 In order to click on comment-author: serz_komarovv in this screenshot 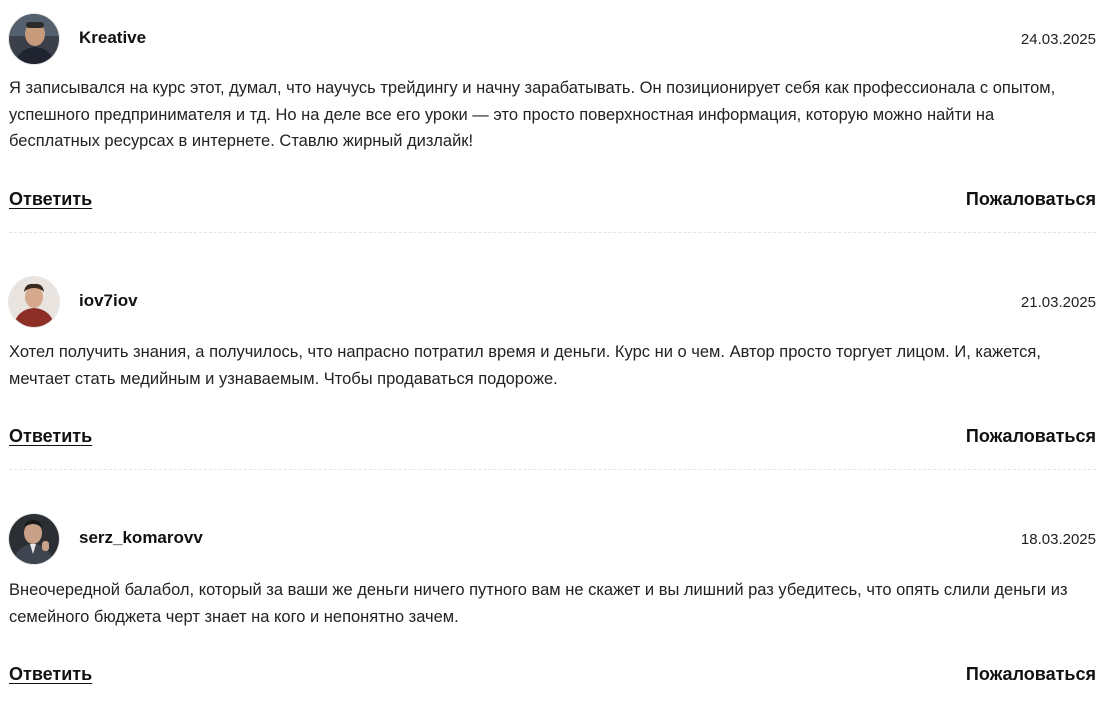, I will do `click(141, 537)`.